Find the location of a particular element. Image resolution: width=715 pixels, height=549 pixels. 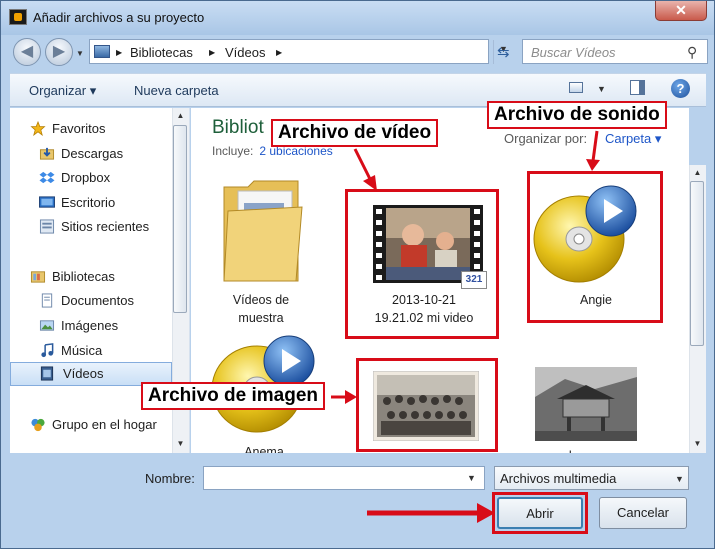

file-name-label: Nombre: is located at coordinates (170, 478).